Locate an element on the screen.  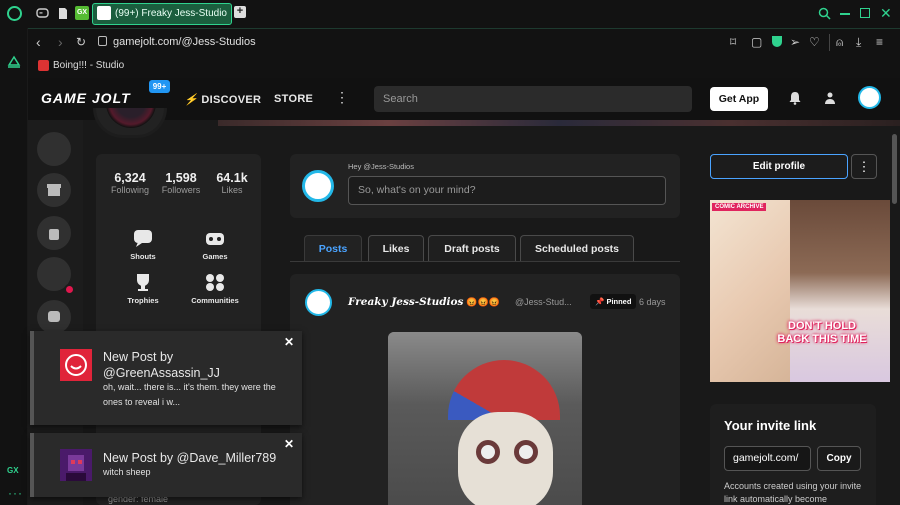
stat-value: 1,598 is located at coordinates (181, 178).